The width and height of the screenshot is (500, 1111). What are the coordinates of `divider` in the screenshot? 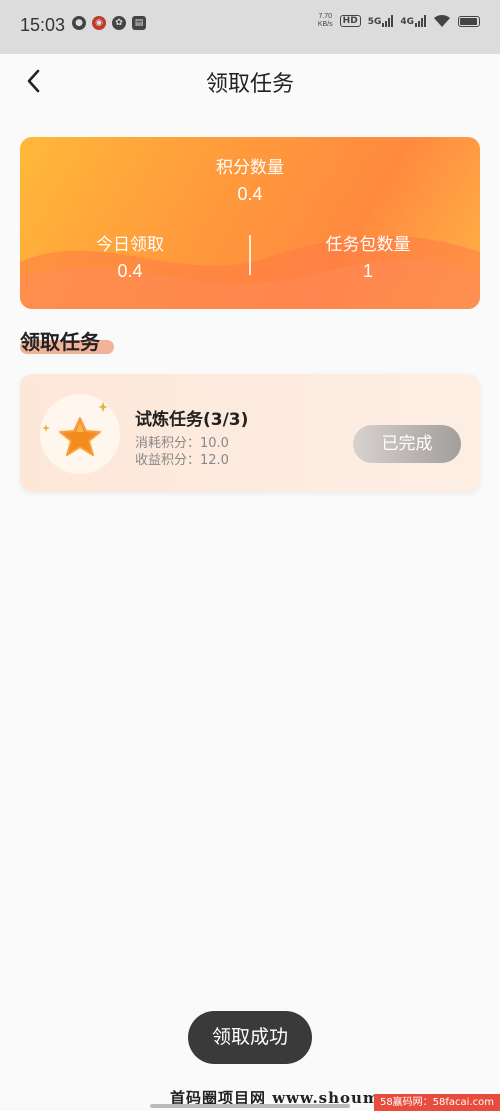 It's located at (250, 255).